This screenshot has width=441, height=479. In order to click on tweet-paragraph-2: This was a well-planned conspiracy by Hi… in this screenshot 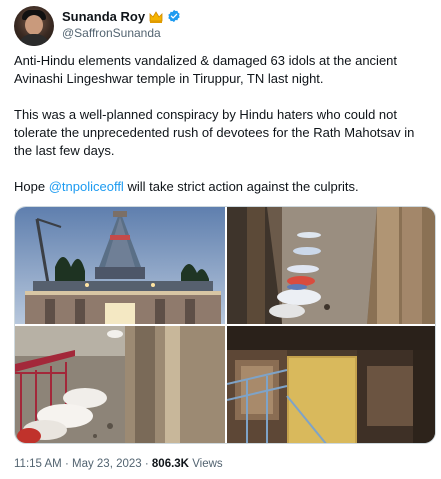, I will do `click(214, 132)`.